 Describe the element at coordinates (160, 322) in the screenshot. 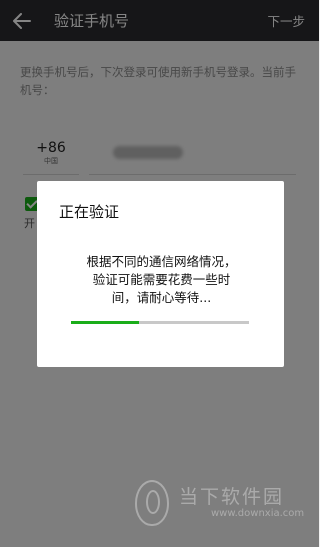

I see `progress-bar` at that location.